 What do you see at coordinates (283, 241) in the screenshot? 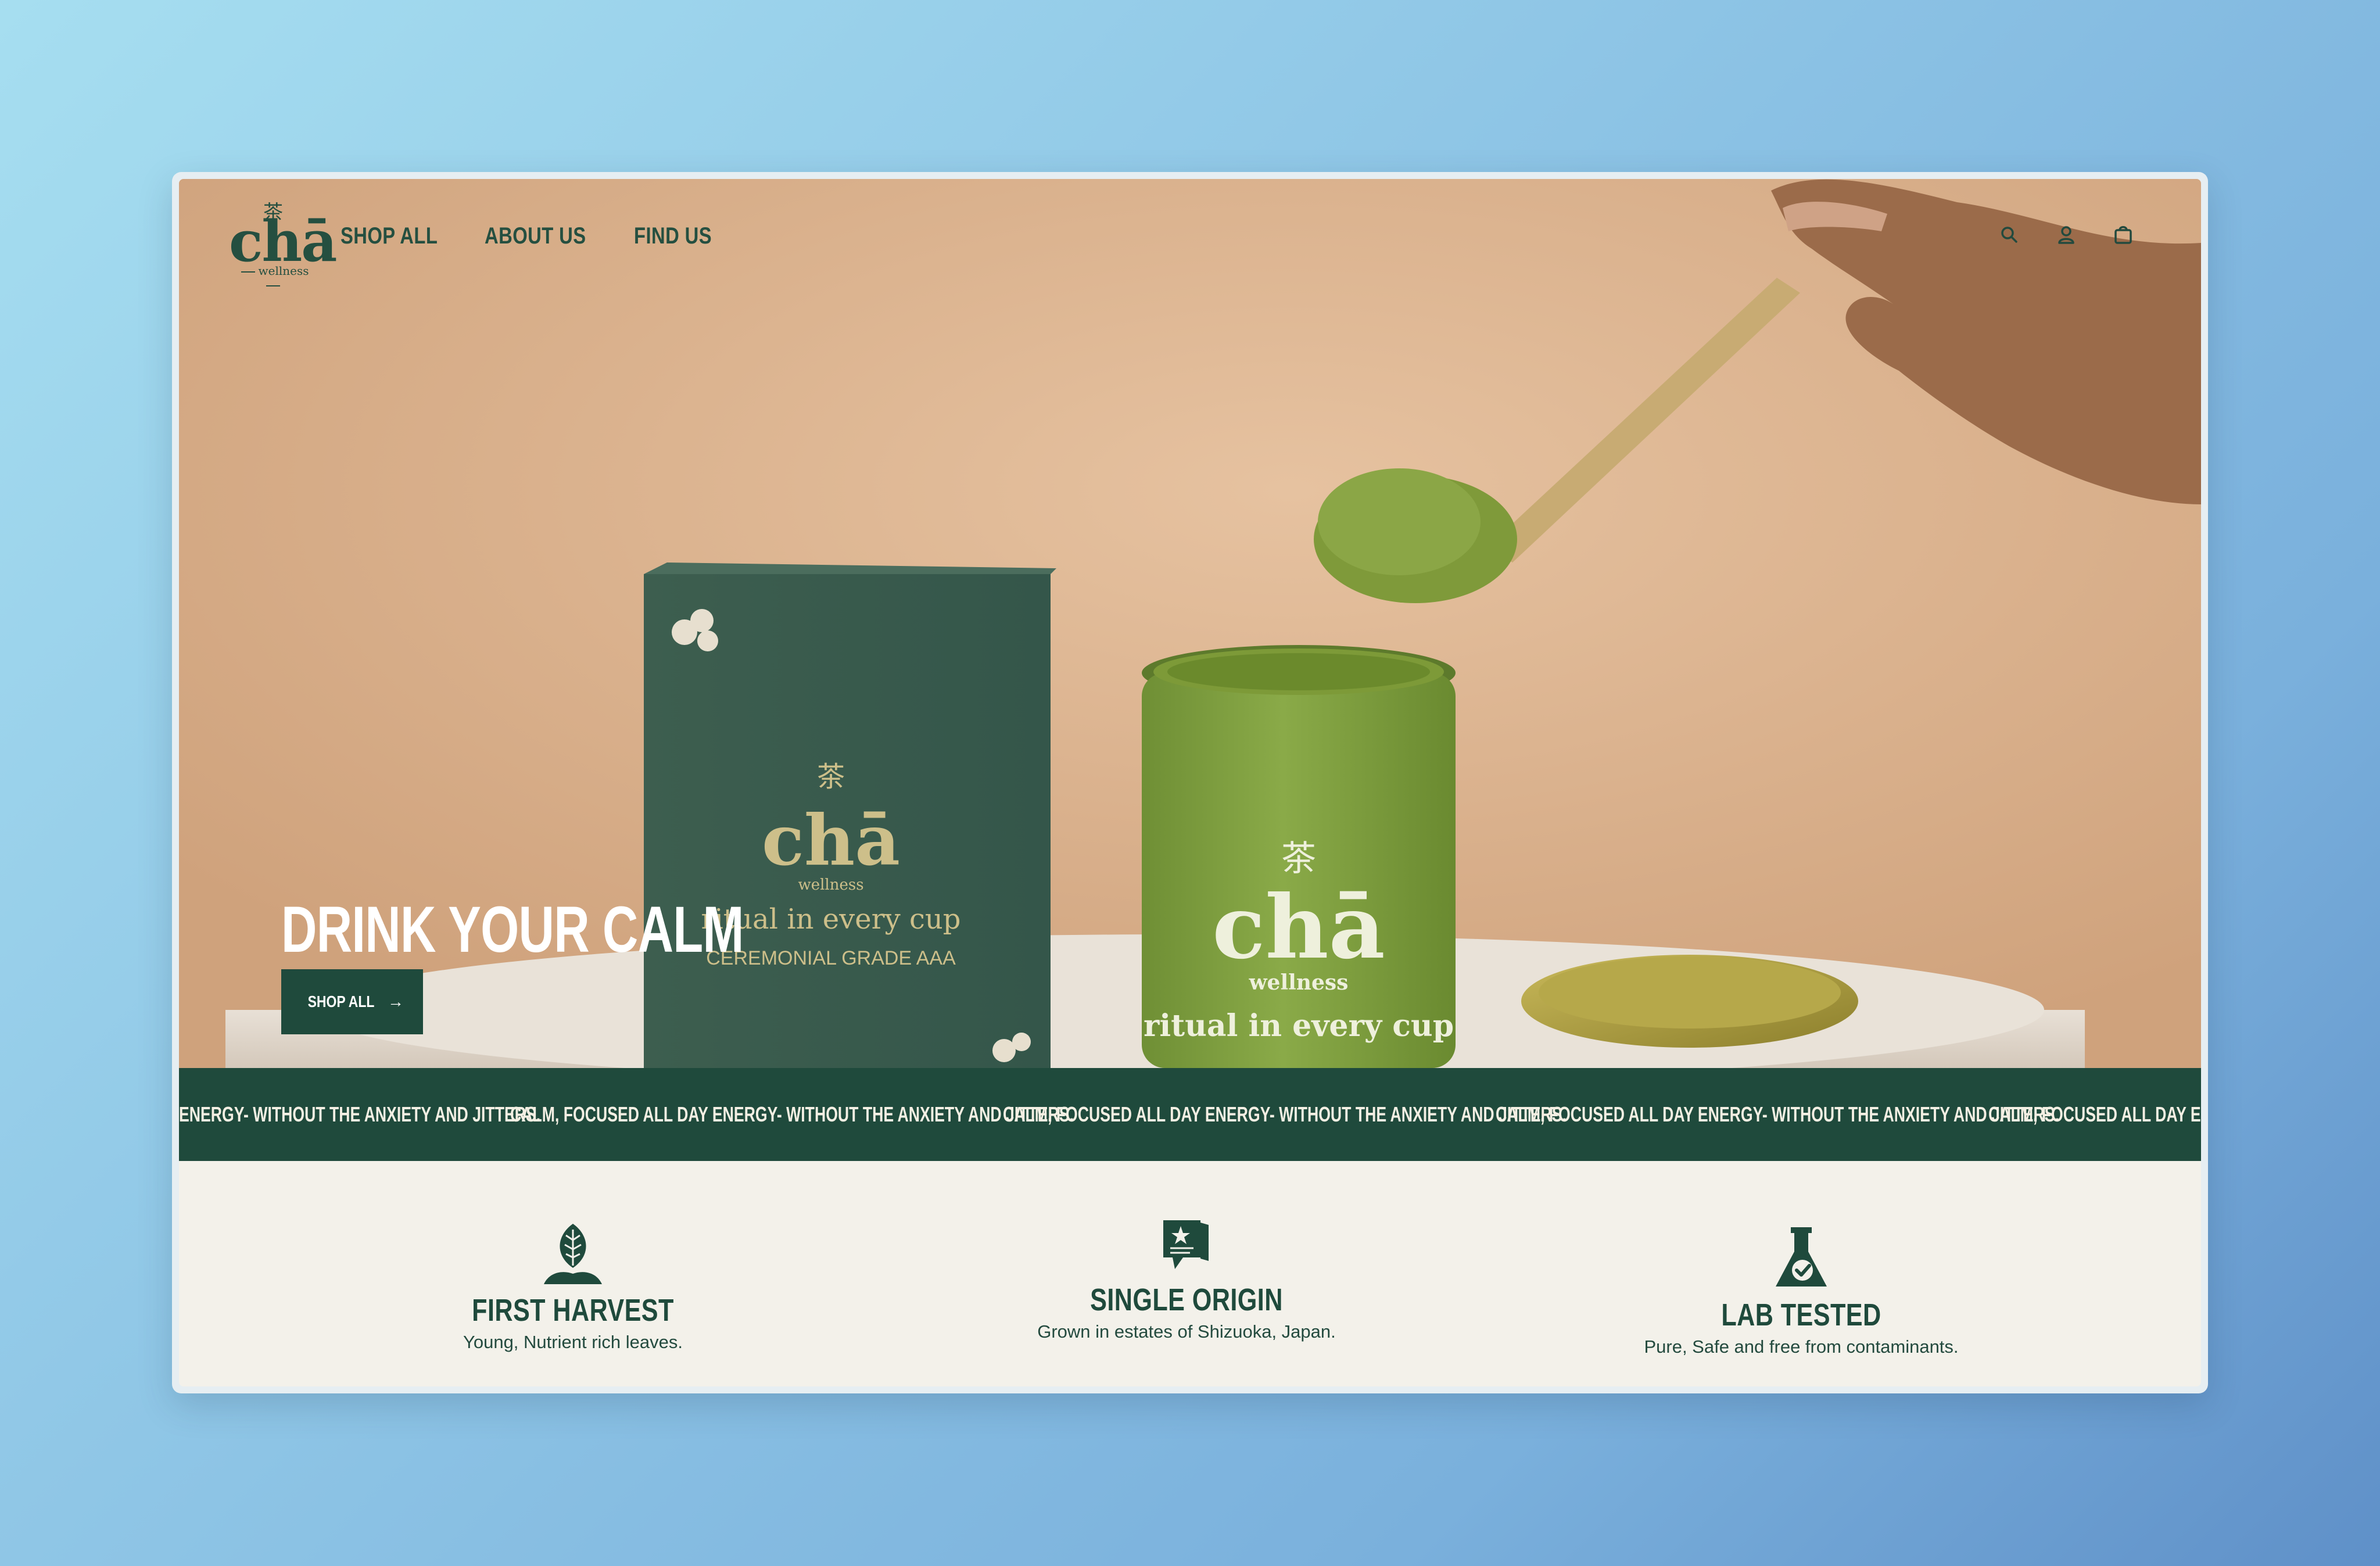
I see `logo-wordmark: chā` at bounding box center [283, 241].